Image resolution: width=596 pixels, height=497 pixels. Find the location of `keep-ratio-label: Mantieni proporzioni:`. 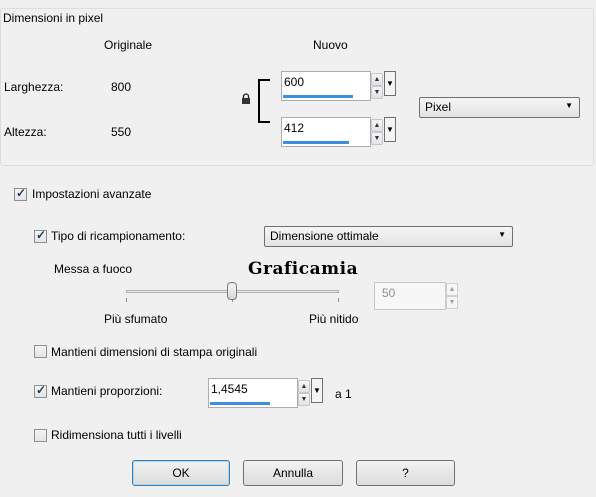

keep-ratio-label: Mantieni proporzioni: is located at coordinates (107, 391).